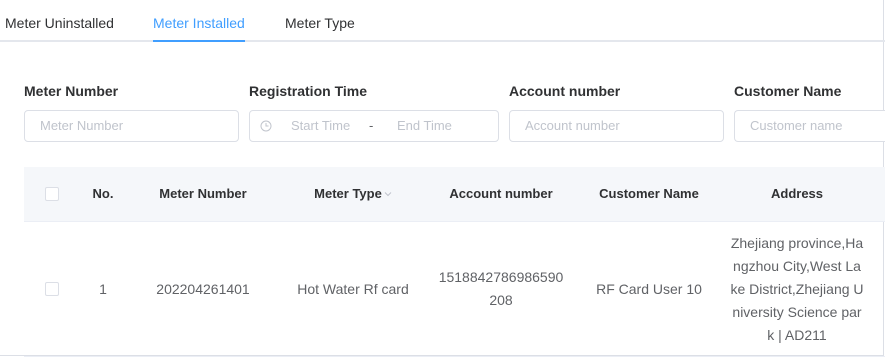  Describe the element at coordinates (572, 125) in the screenshot. I see `account-number-placeholder: Account number` at that location.